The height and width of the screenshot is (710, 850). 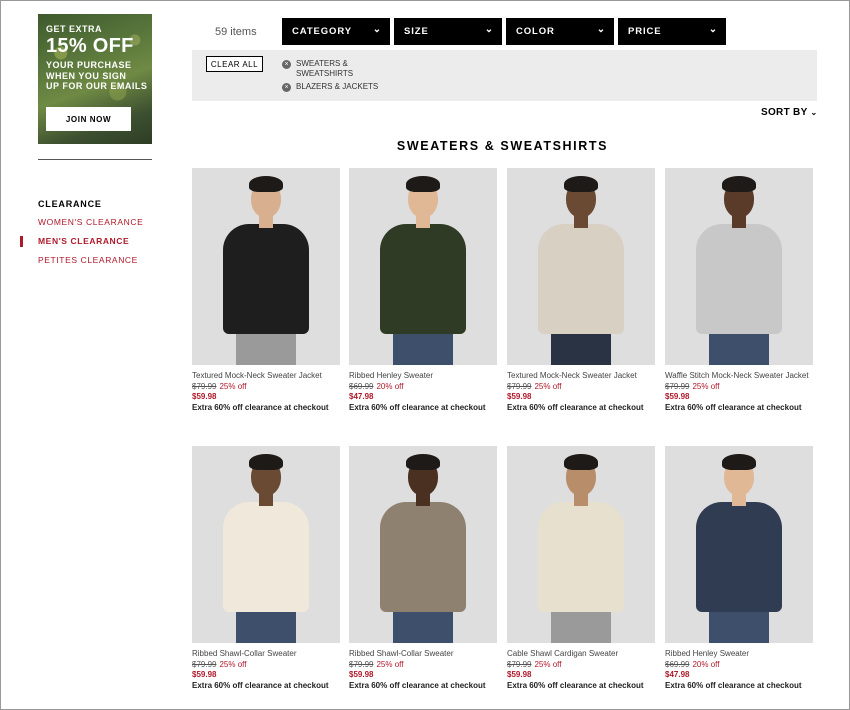 I want to click on product-name: Waffle Stitch Mock-Neck Sweater Jacket, so click(x=739, y=376).